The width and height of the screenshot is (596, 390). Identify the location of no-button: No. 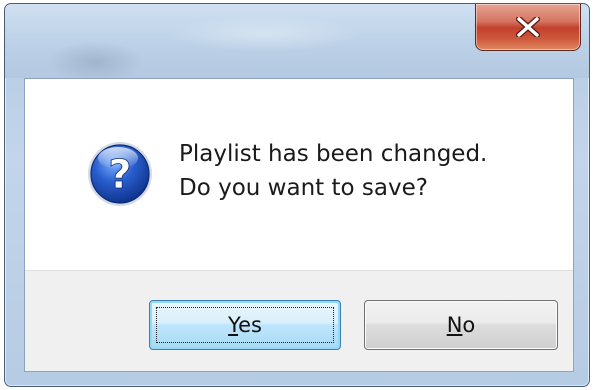
(461, 325).